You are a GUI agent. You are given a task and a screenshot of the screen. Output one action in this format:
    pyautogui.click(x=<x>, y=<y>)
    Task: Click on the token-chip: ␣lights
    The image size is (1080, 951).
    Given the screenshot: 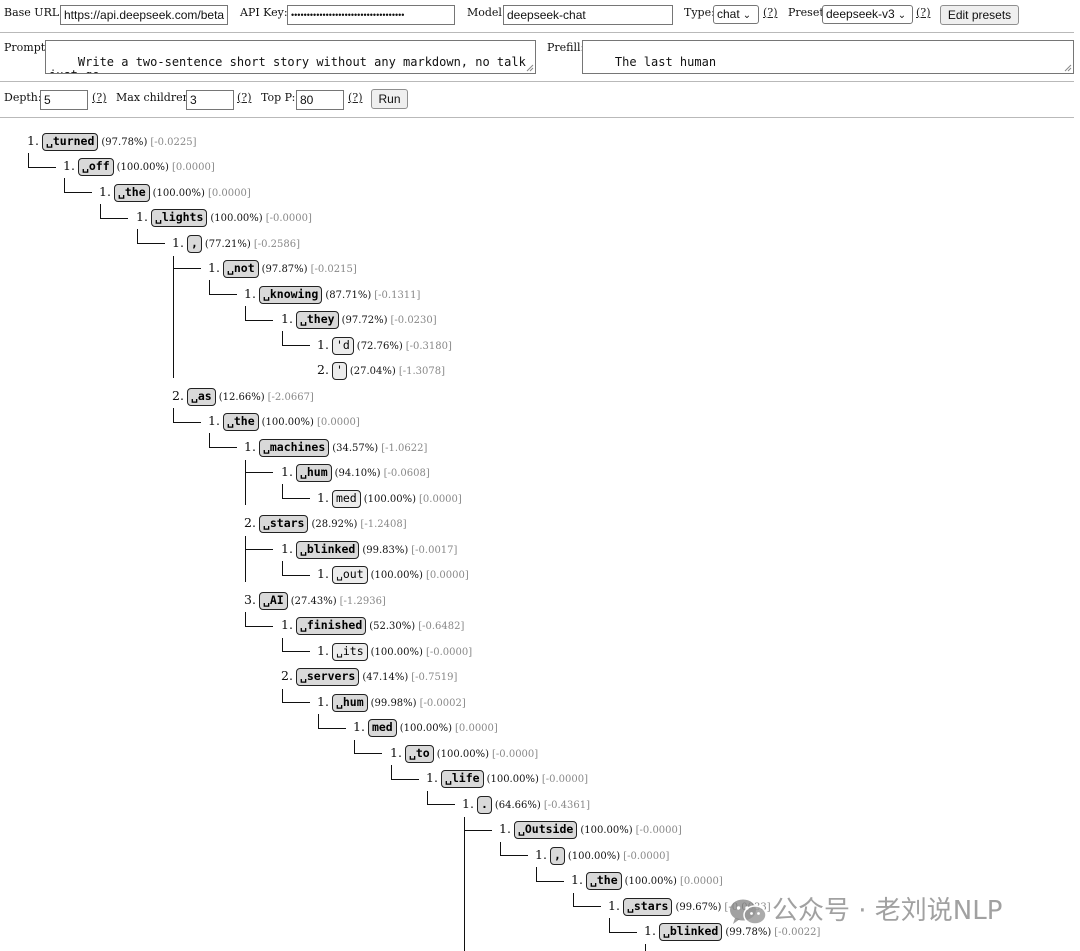 What is the action you would take?
    pyautogui.click(x=179, y=218)
    